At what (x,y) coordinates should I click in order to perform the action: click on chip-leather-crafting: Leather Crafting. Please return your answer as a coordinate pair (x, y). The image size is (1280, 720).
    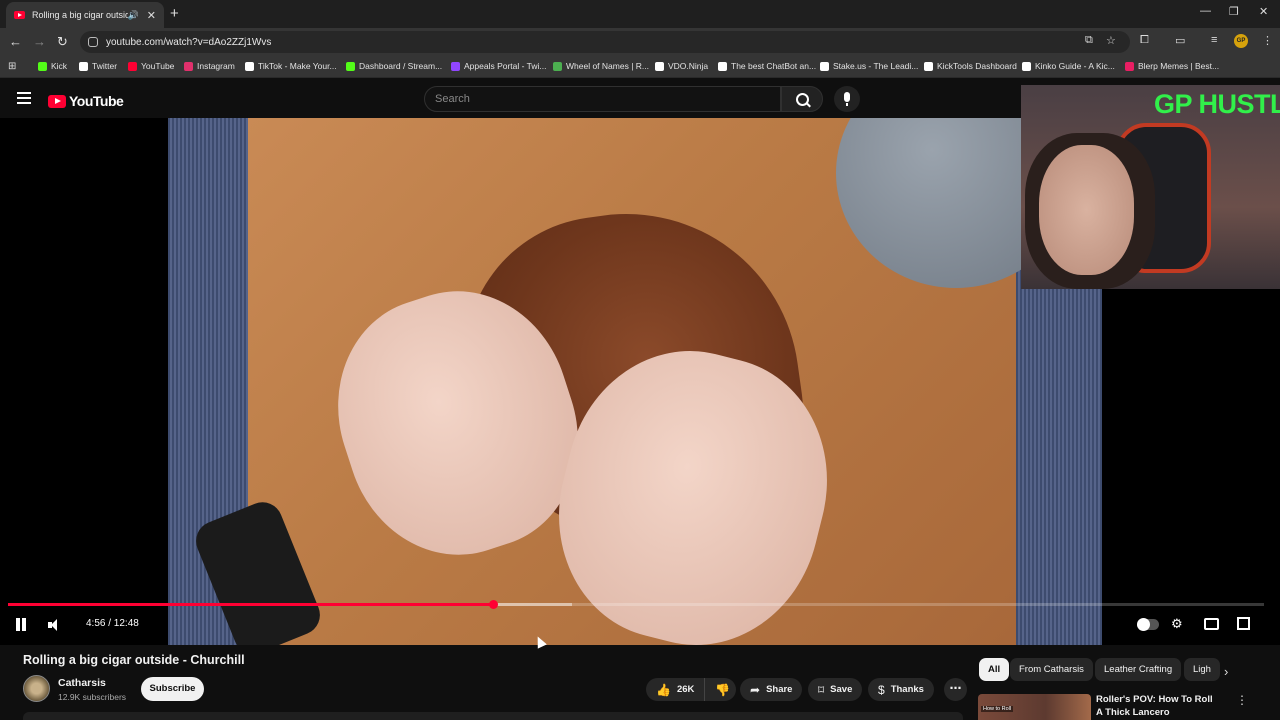
    Looking at the image, I should click on (1138, 669).